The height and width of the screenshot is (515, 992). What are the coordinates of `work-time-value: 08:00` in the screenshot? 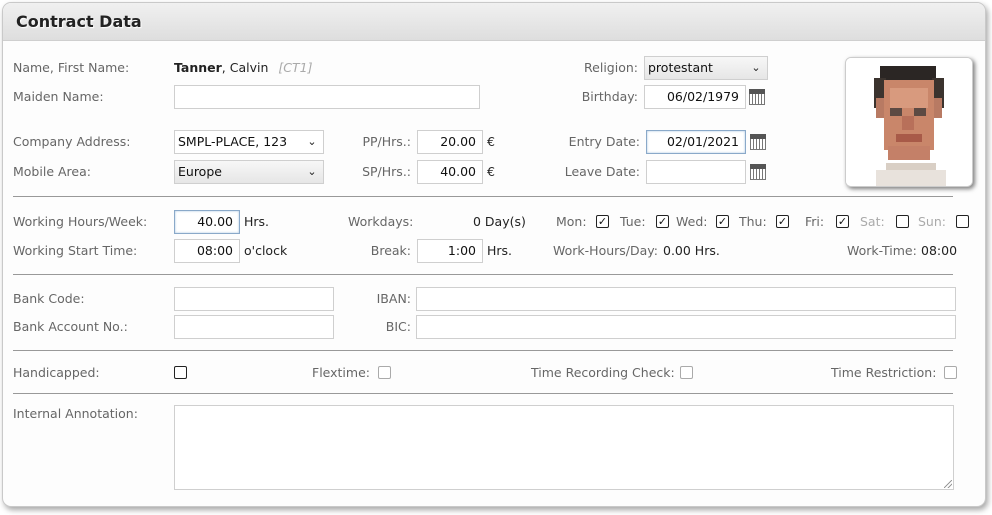 It's located at (939, 250).